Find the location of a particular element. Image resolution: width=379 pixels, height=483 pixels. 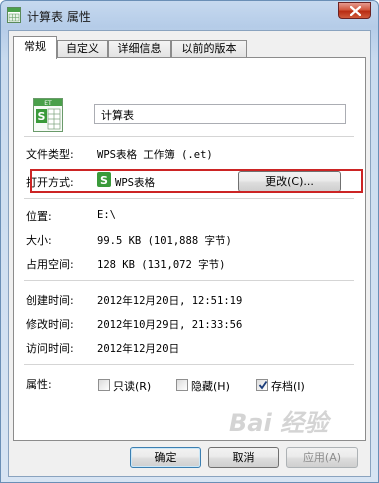

tab-label: 以前的版本 is located at coordinates (209, 48).